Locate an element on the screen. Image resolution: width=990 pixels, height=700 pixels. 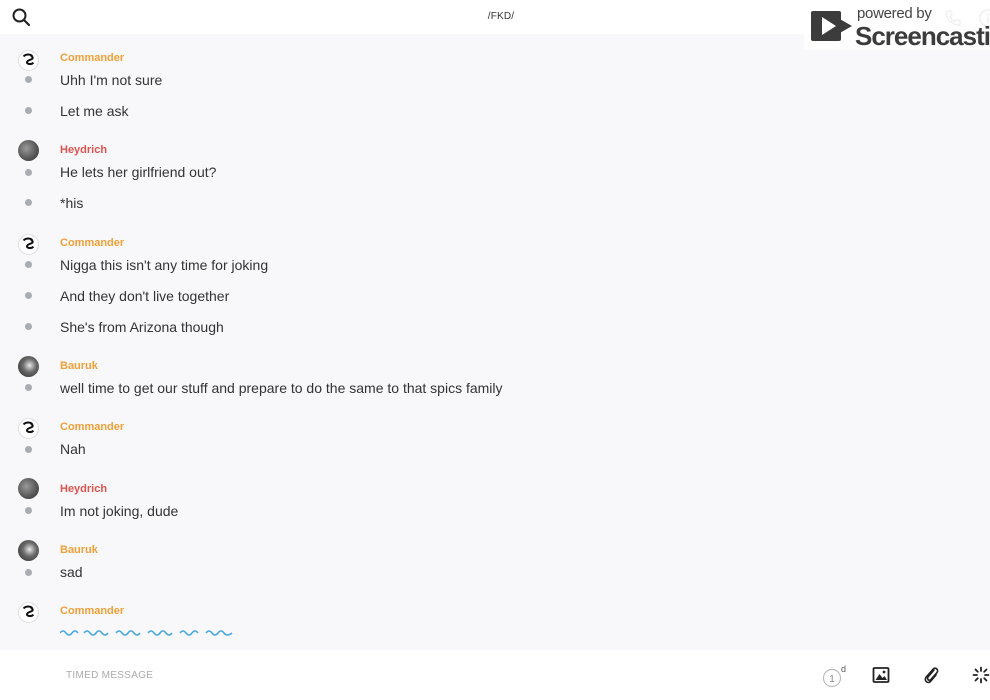
composer-bar: 1 d is located at coordinates (495, 675).